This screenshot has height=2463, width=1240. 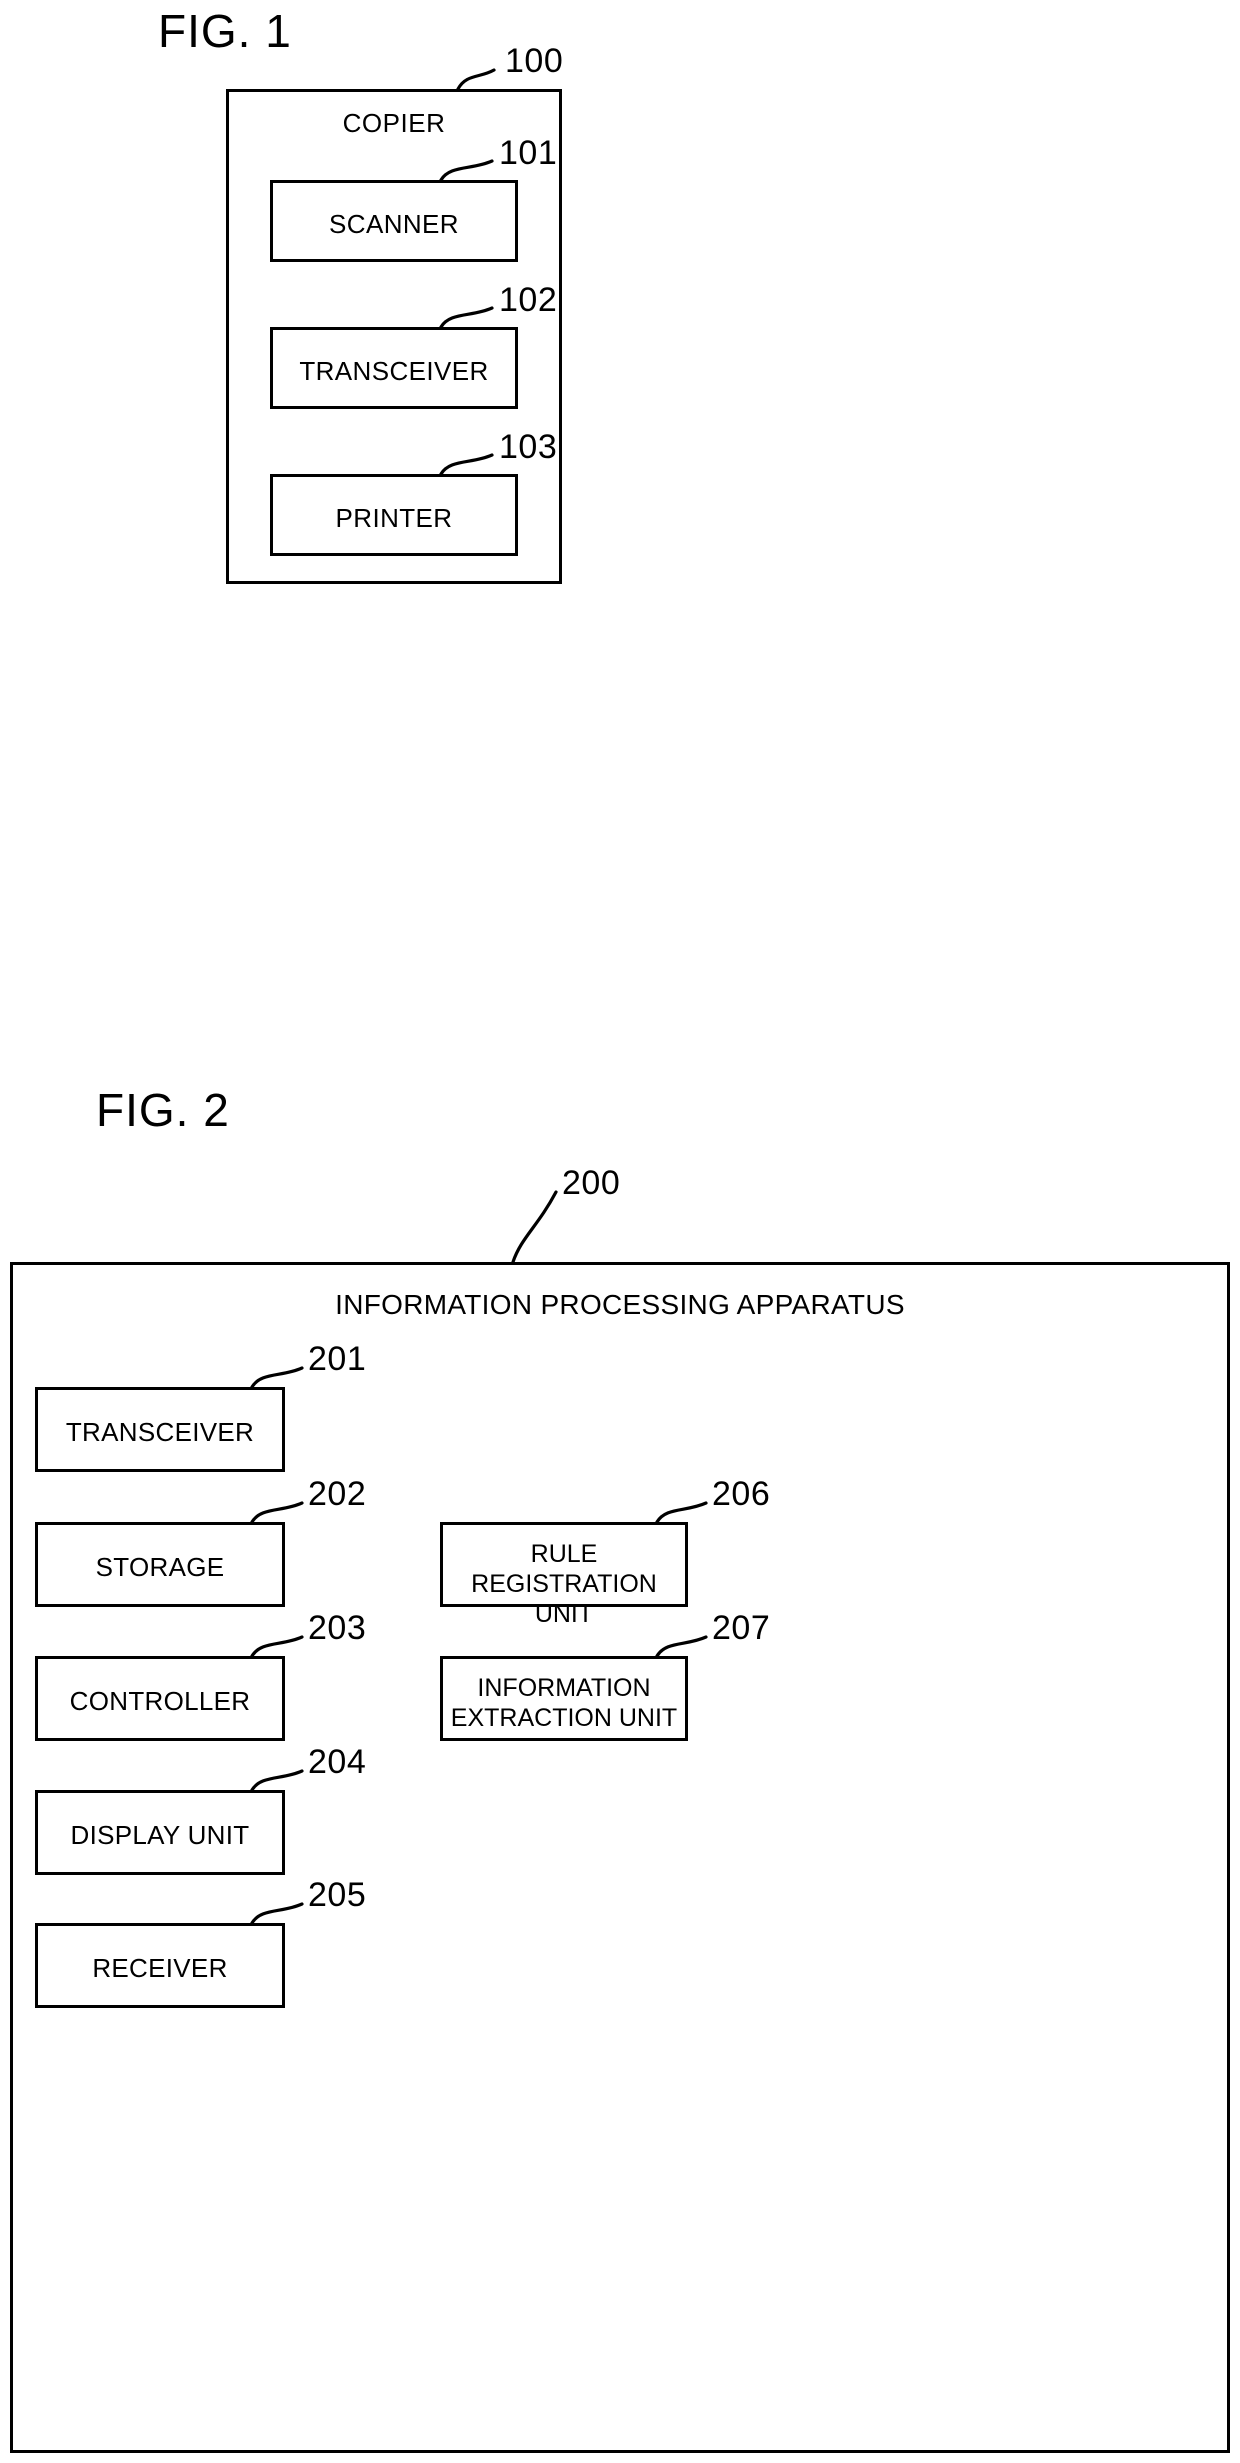 What do you see at coordinates (741, 1628) in the screenshot?
I see `ref-numeral-207: 207` at bounding box center [741, 1628].